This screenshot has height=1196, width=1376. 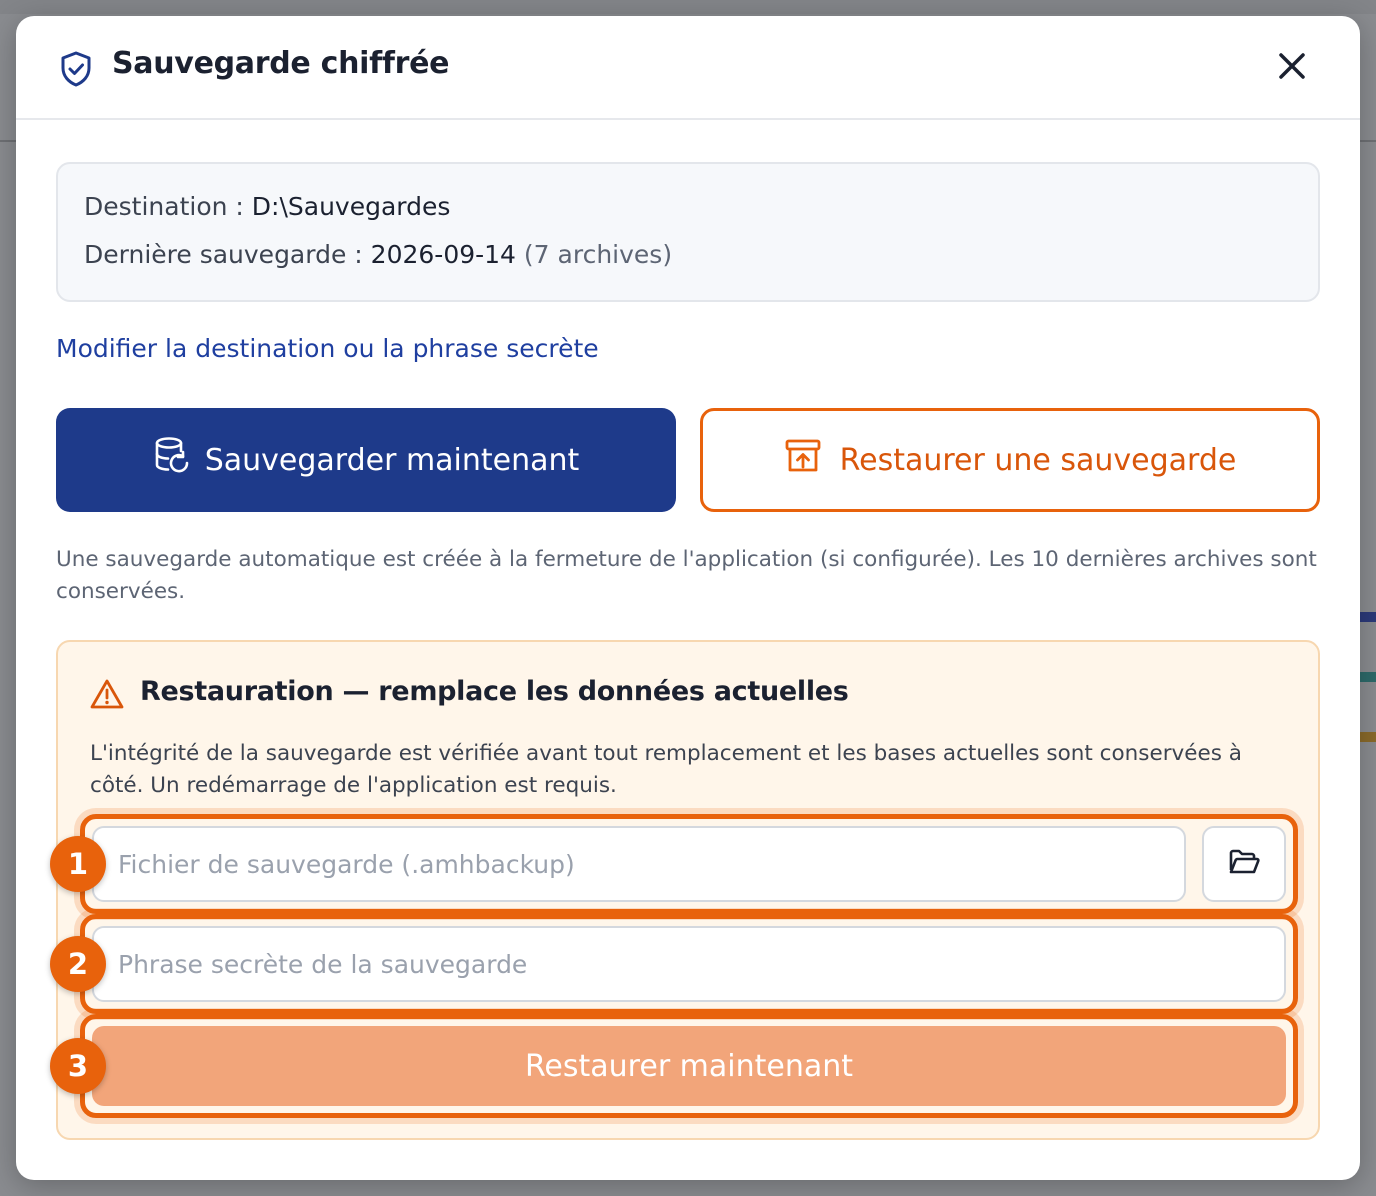 I want to click on last-backup-date: 2026-09-14, so click(x=443, y=254).